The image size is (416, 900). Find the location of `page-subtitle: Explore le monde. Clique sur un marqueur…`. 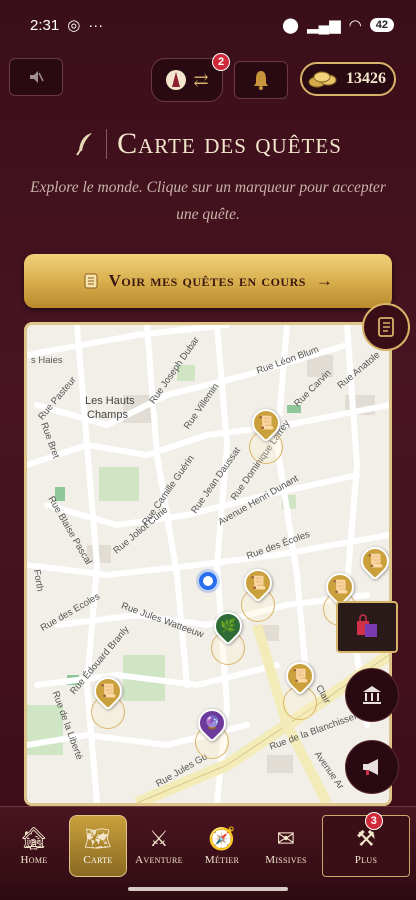

page-subtitle: Explore le monde. Clique sur un marqueur… is located at coordinates (208, 201).